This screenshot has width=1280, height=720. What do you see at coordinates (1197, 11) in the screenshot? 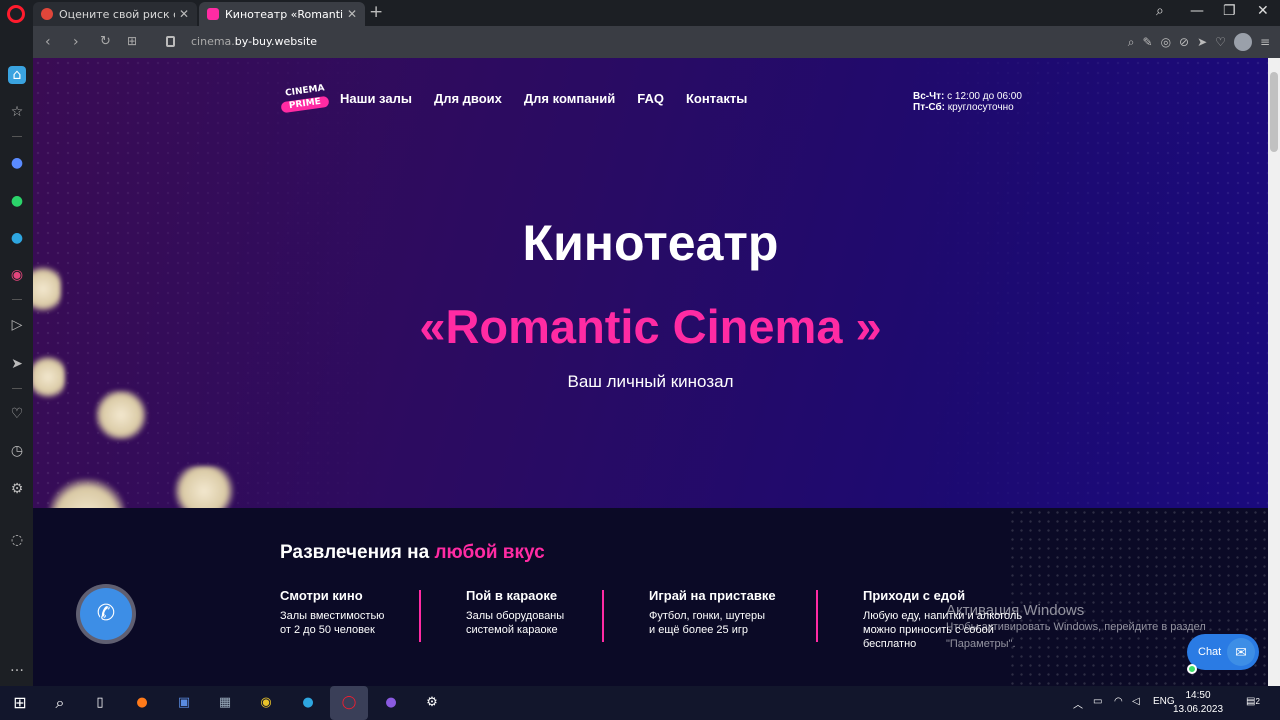
I see `minimize-button: —` at bounding box center [1197, 11].